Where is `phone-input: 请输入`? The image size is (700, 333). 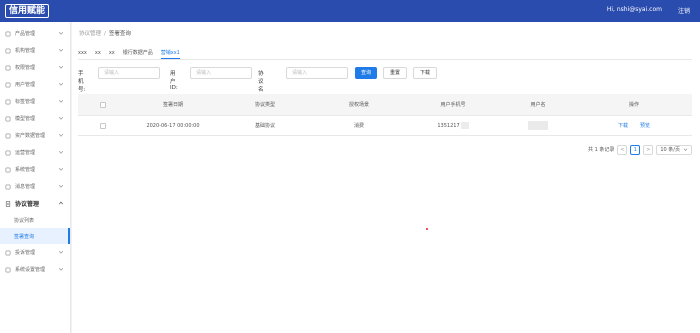
phone-input: 请输入 is located at coordinates (129, 73).